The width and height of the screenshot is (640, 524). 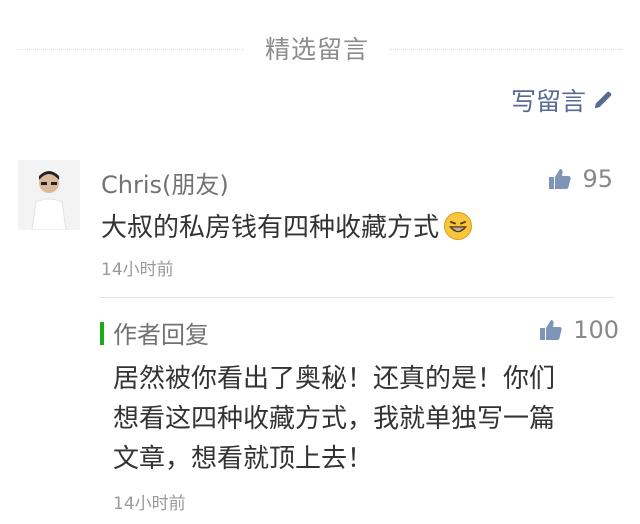 I want to click on reply-like-count: 100, so click(x=596, y=330).